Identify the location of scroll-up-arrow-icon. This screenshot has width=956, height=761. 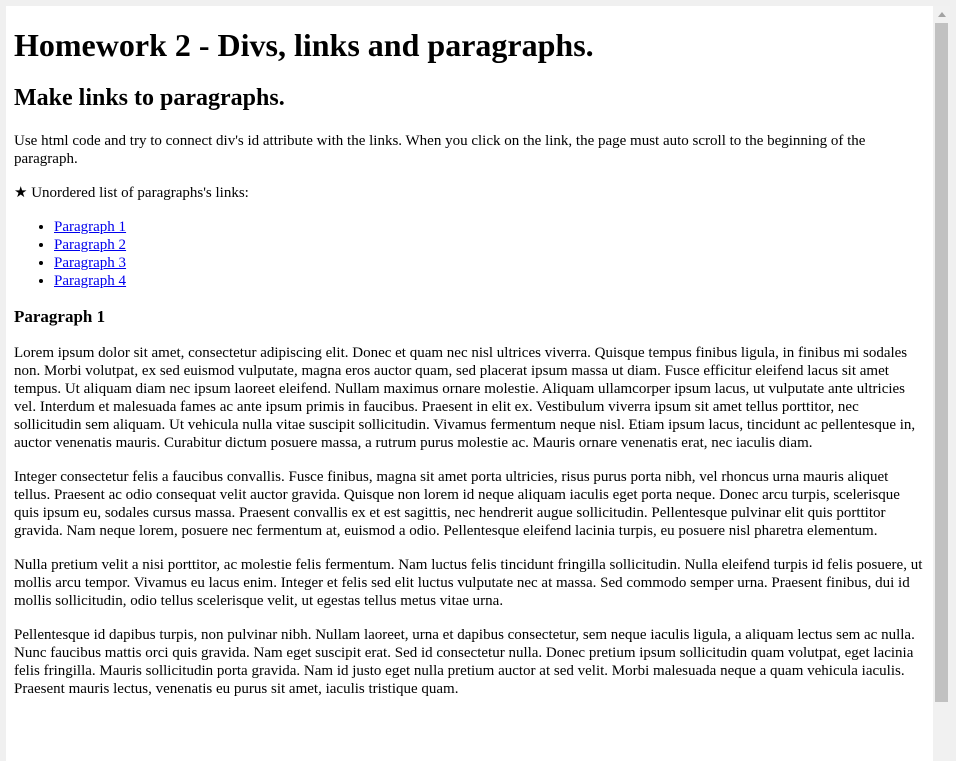
(941, 14).